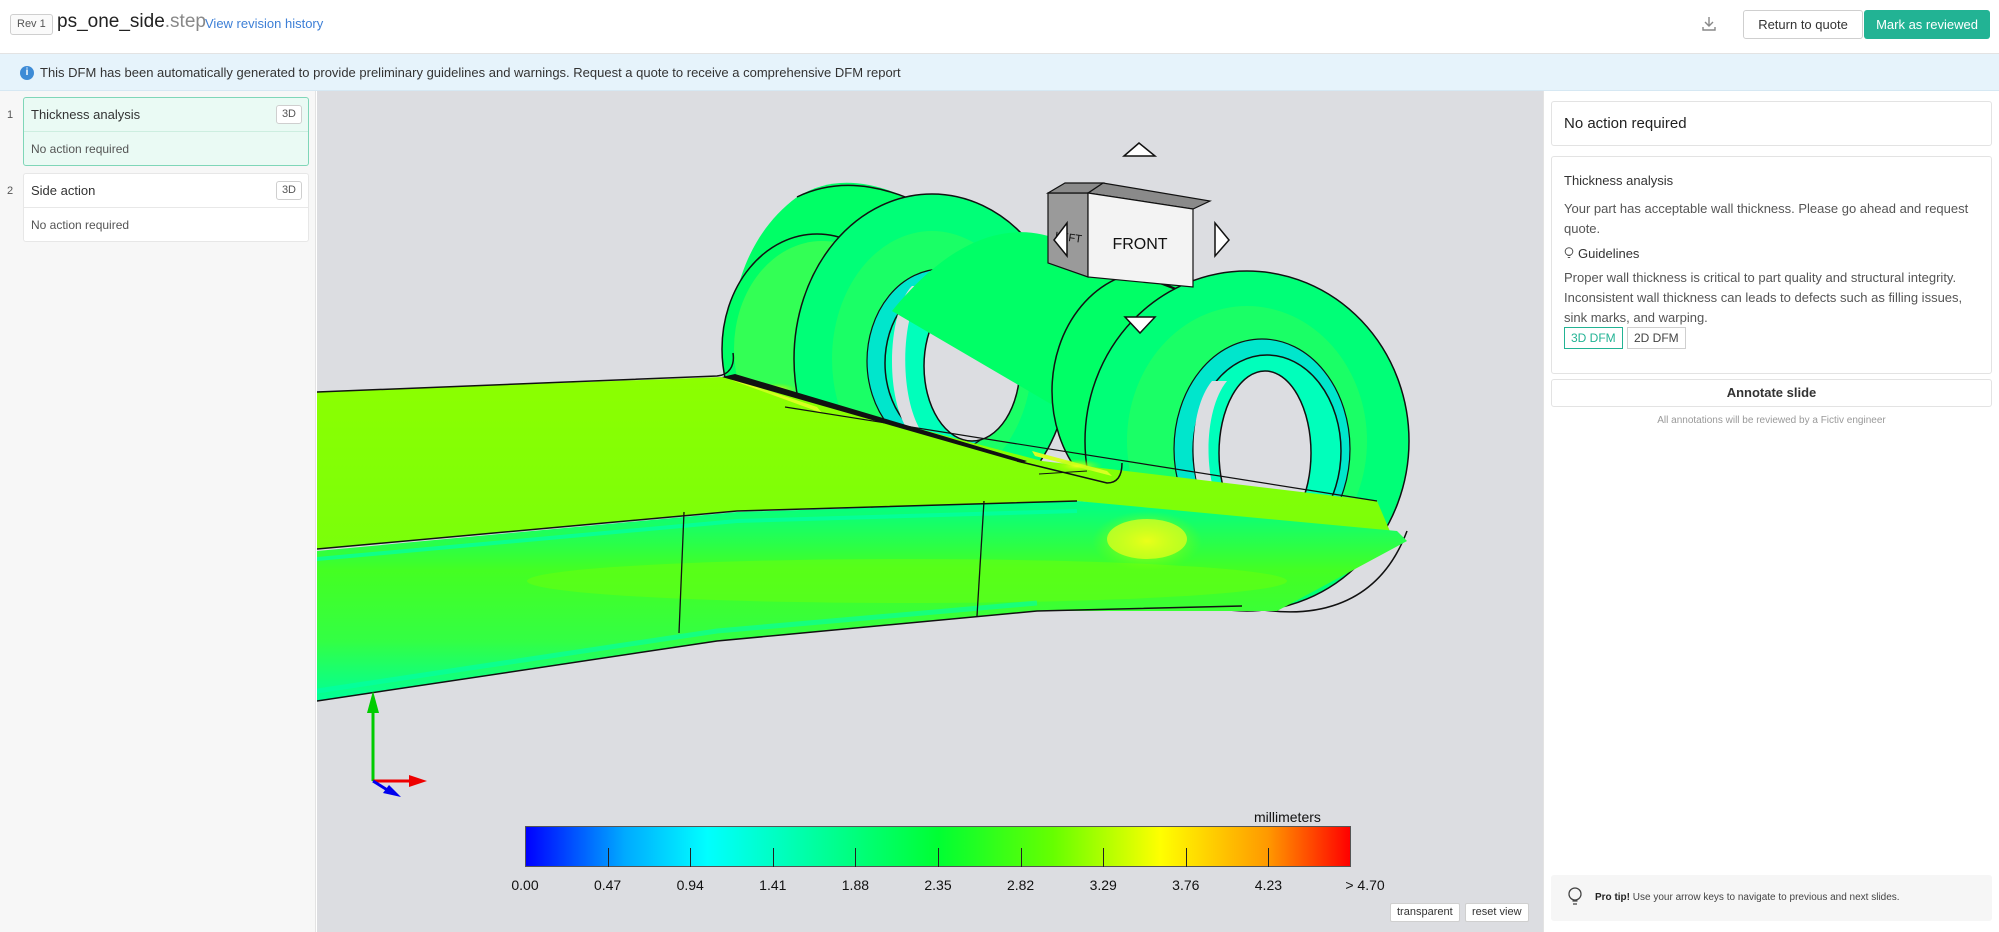  Describe the element at coordinates (1103, 885) in the screenshot. I see `legend-label: 3.29` at that location.